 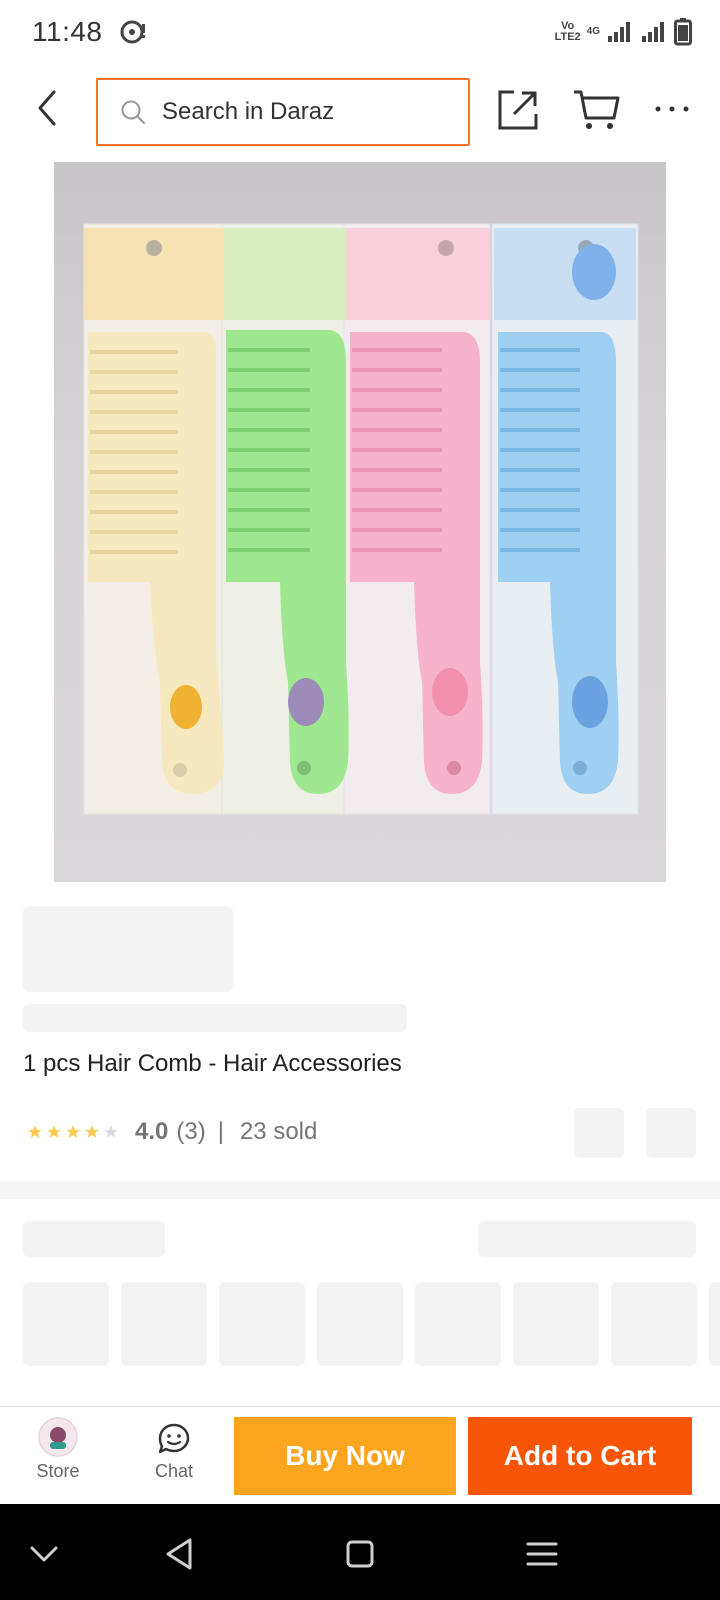 What do you see at coordinates (360, 32) in the screenshot?
I see `status-bar: 11:48 Vo LTE2 4G` at bounding box center [360, 32].